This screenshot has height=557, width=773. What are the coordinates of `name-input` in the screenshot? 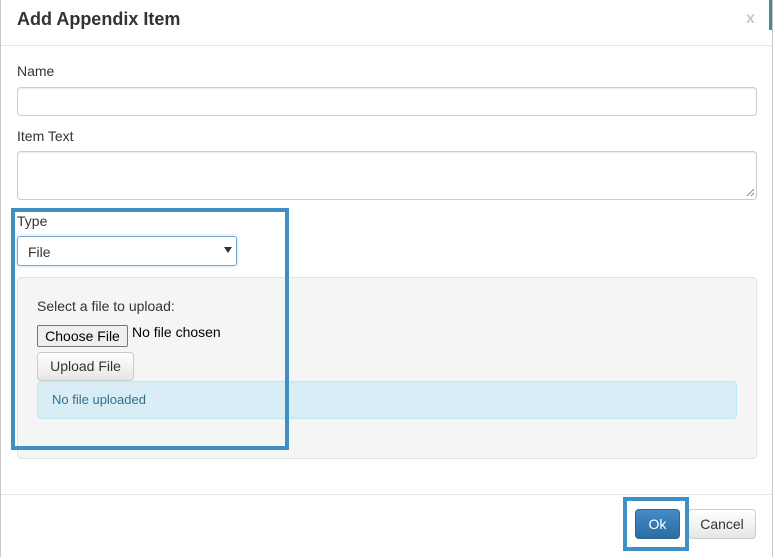 It's located at (387, 101).